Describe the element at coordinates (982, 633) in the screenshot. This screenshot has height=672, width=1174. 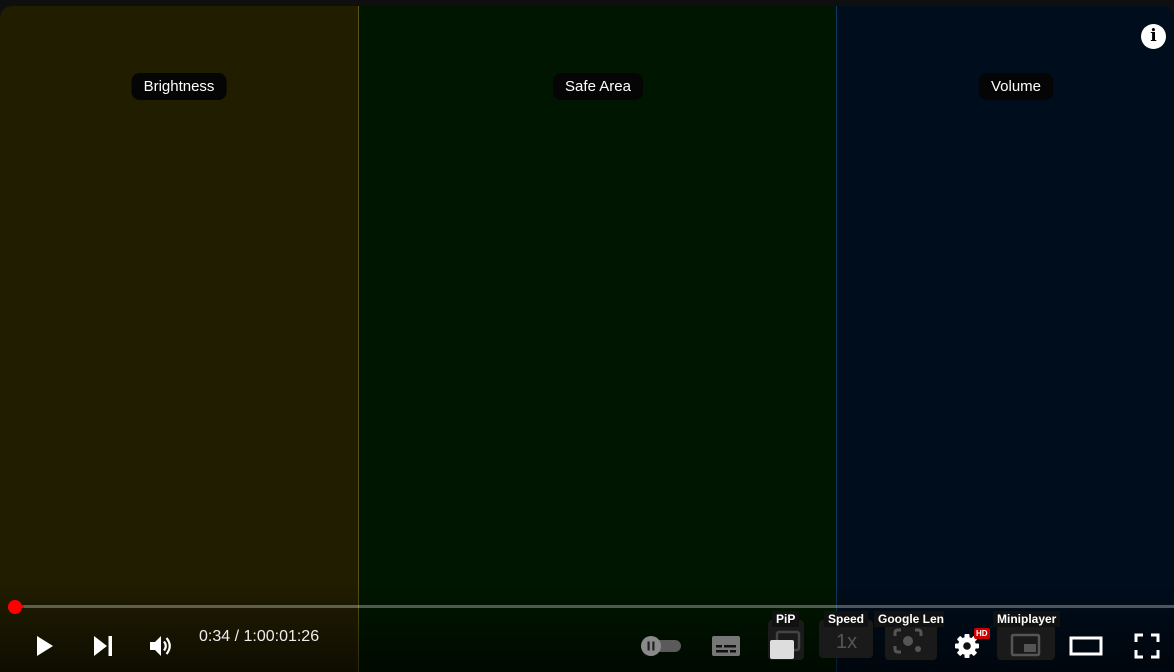
I see `hd-badge: HD` at that location.